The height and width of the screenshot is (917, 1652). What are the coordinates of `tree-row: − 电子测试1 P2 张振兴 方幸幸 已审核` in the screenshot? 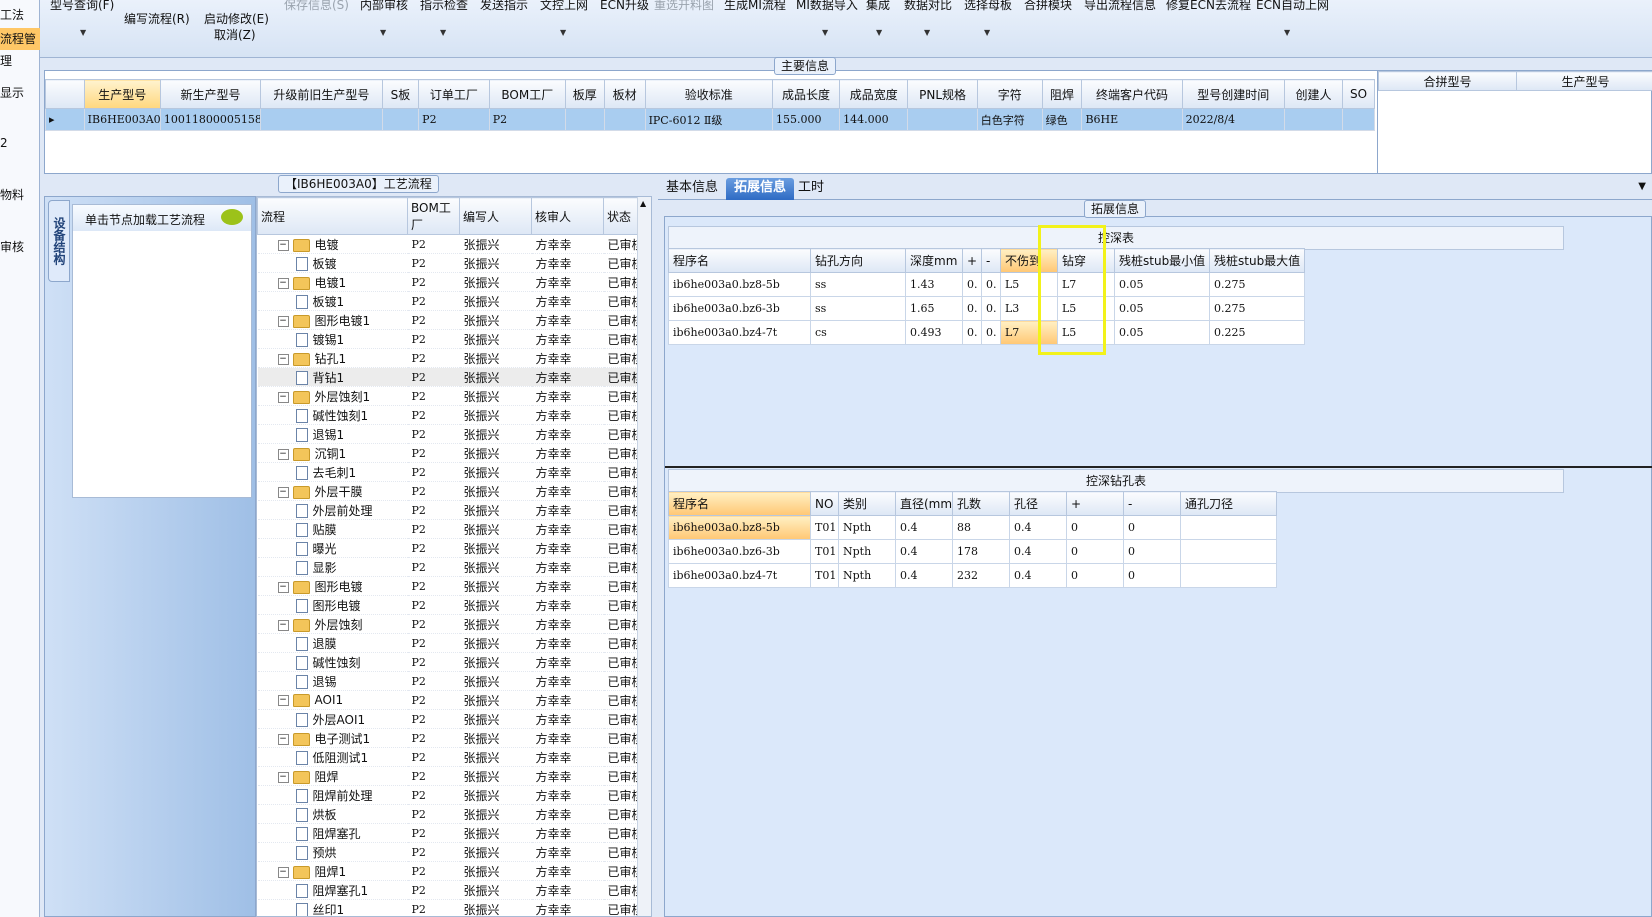 It's located at (454, 738).